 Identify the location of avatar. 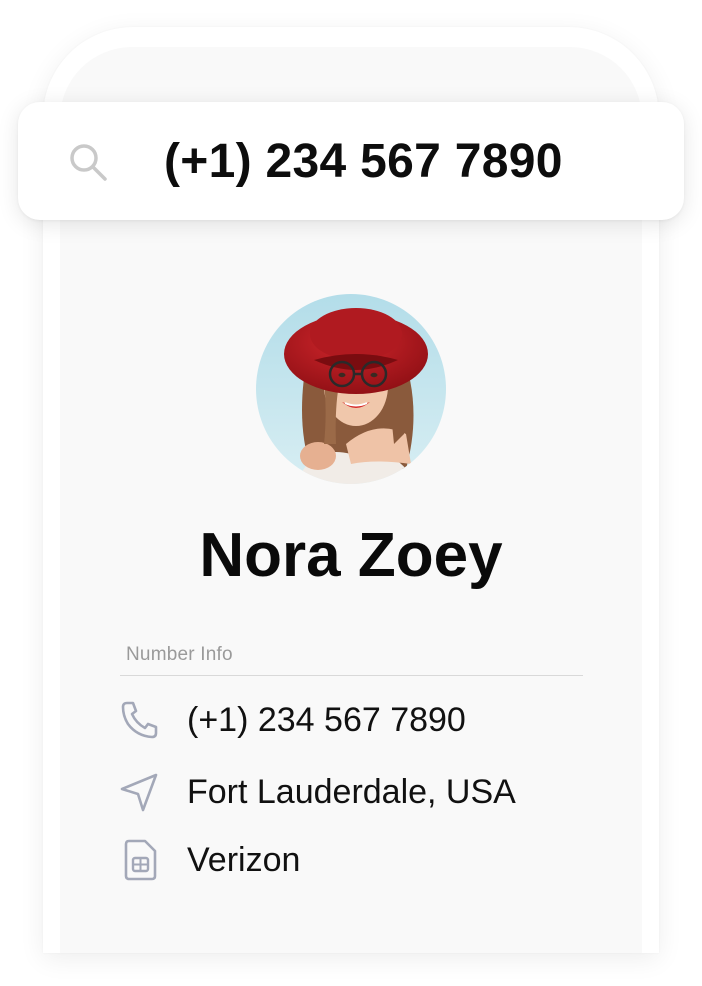
(351, 389).